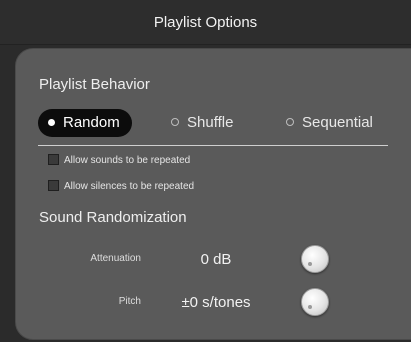 The width and height of the screenshot is (411, 342). What do you see at coordinates (53, 185) in the screenshot?
I see `allow-silences-repeated-checkbox` at bounding box center [53, 185].